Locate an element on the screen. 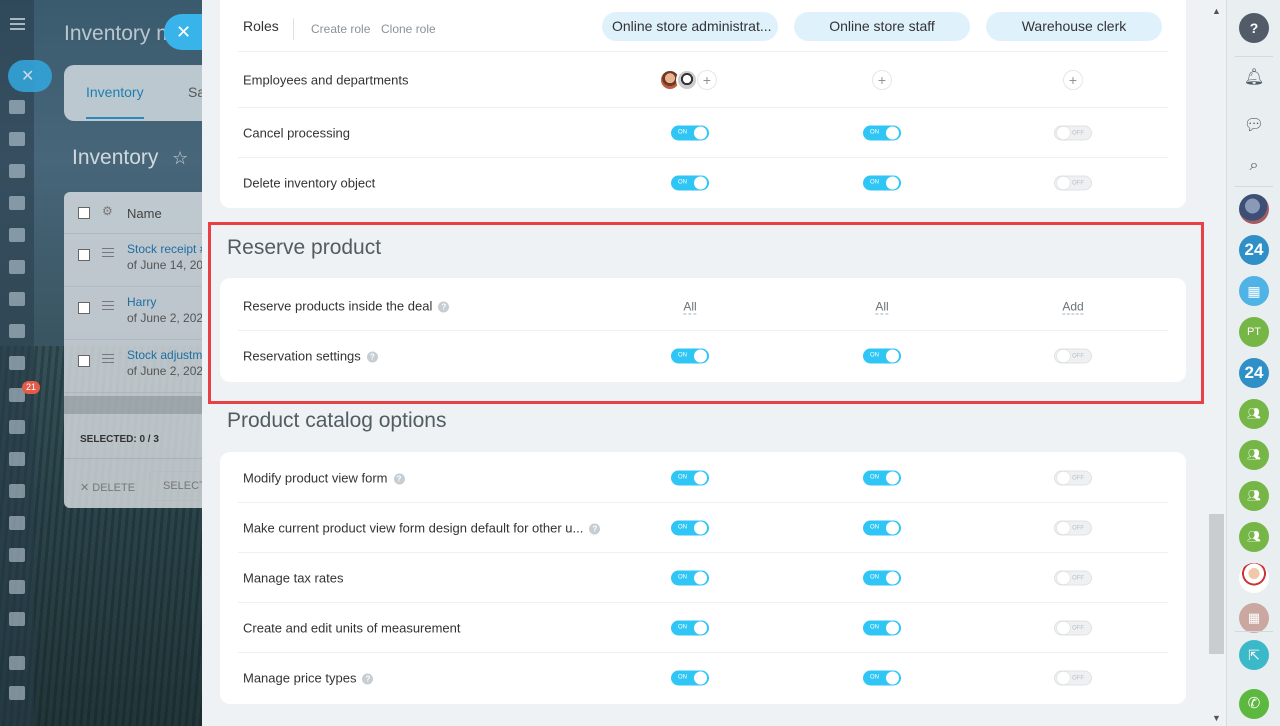  search-icon: ⌕ is located at coordinates (1254, 166).